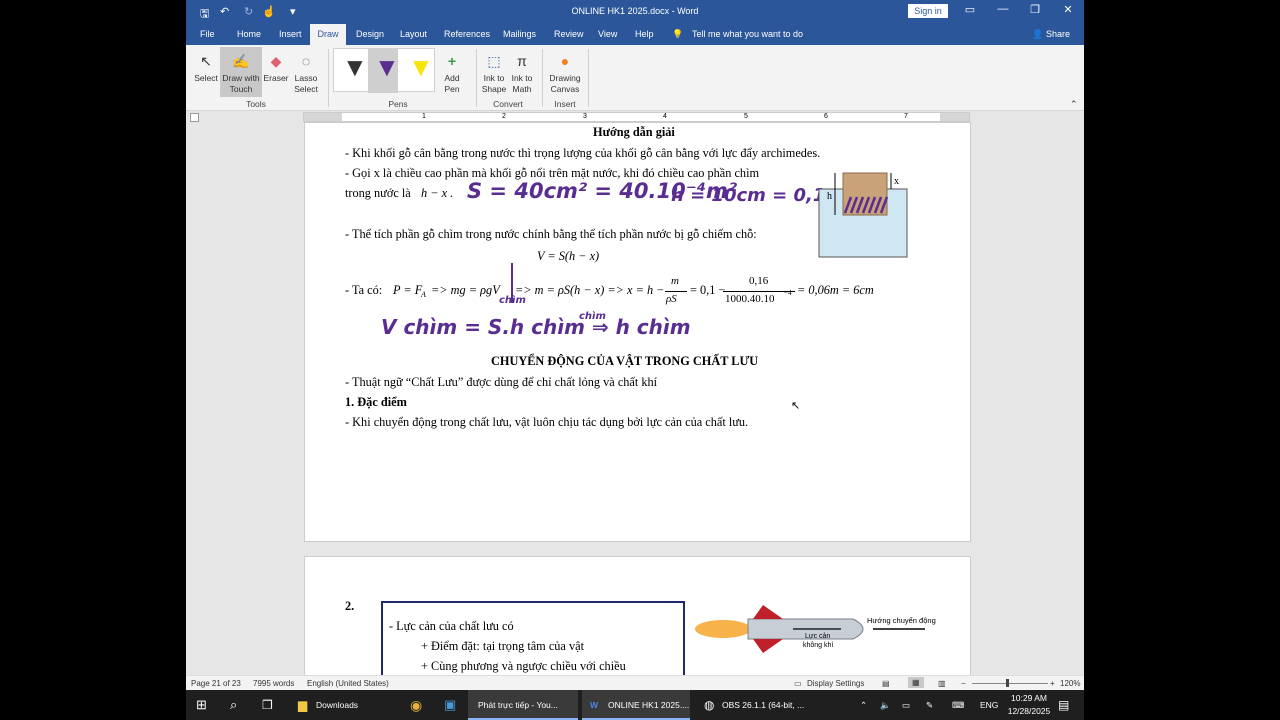 The image size is (1280, 720). Describe the element at coordinates (452, 73) in the screenshot. I see `add-pen-button: + Add Pen` at that location.